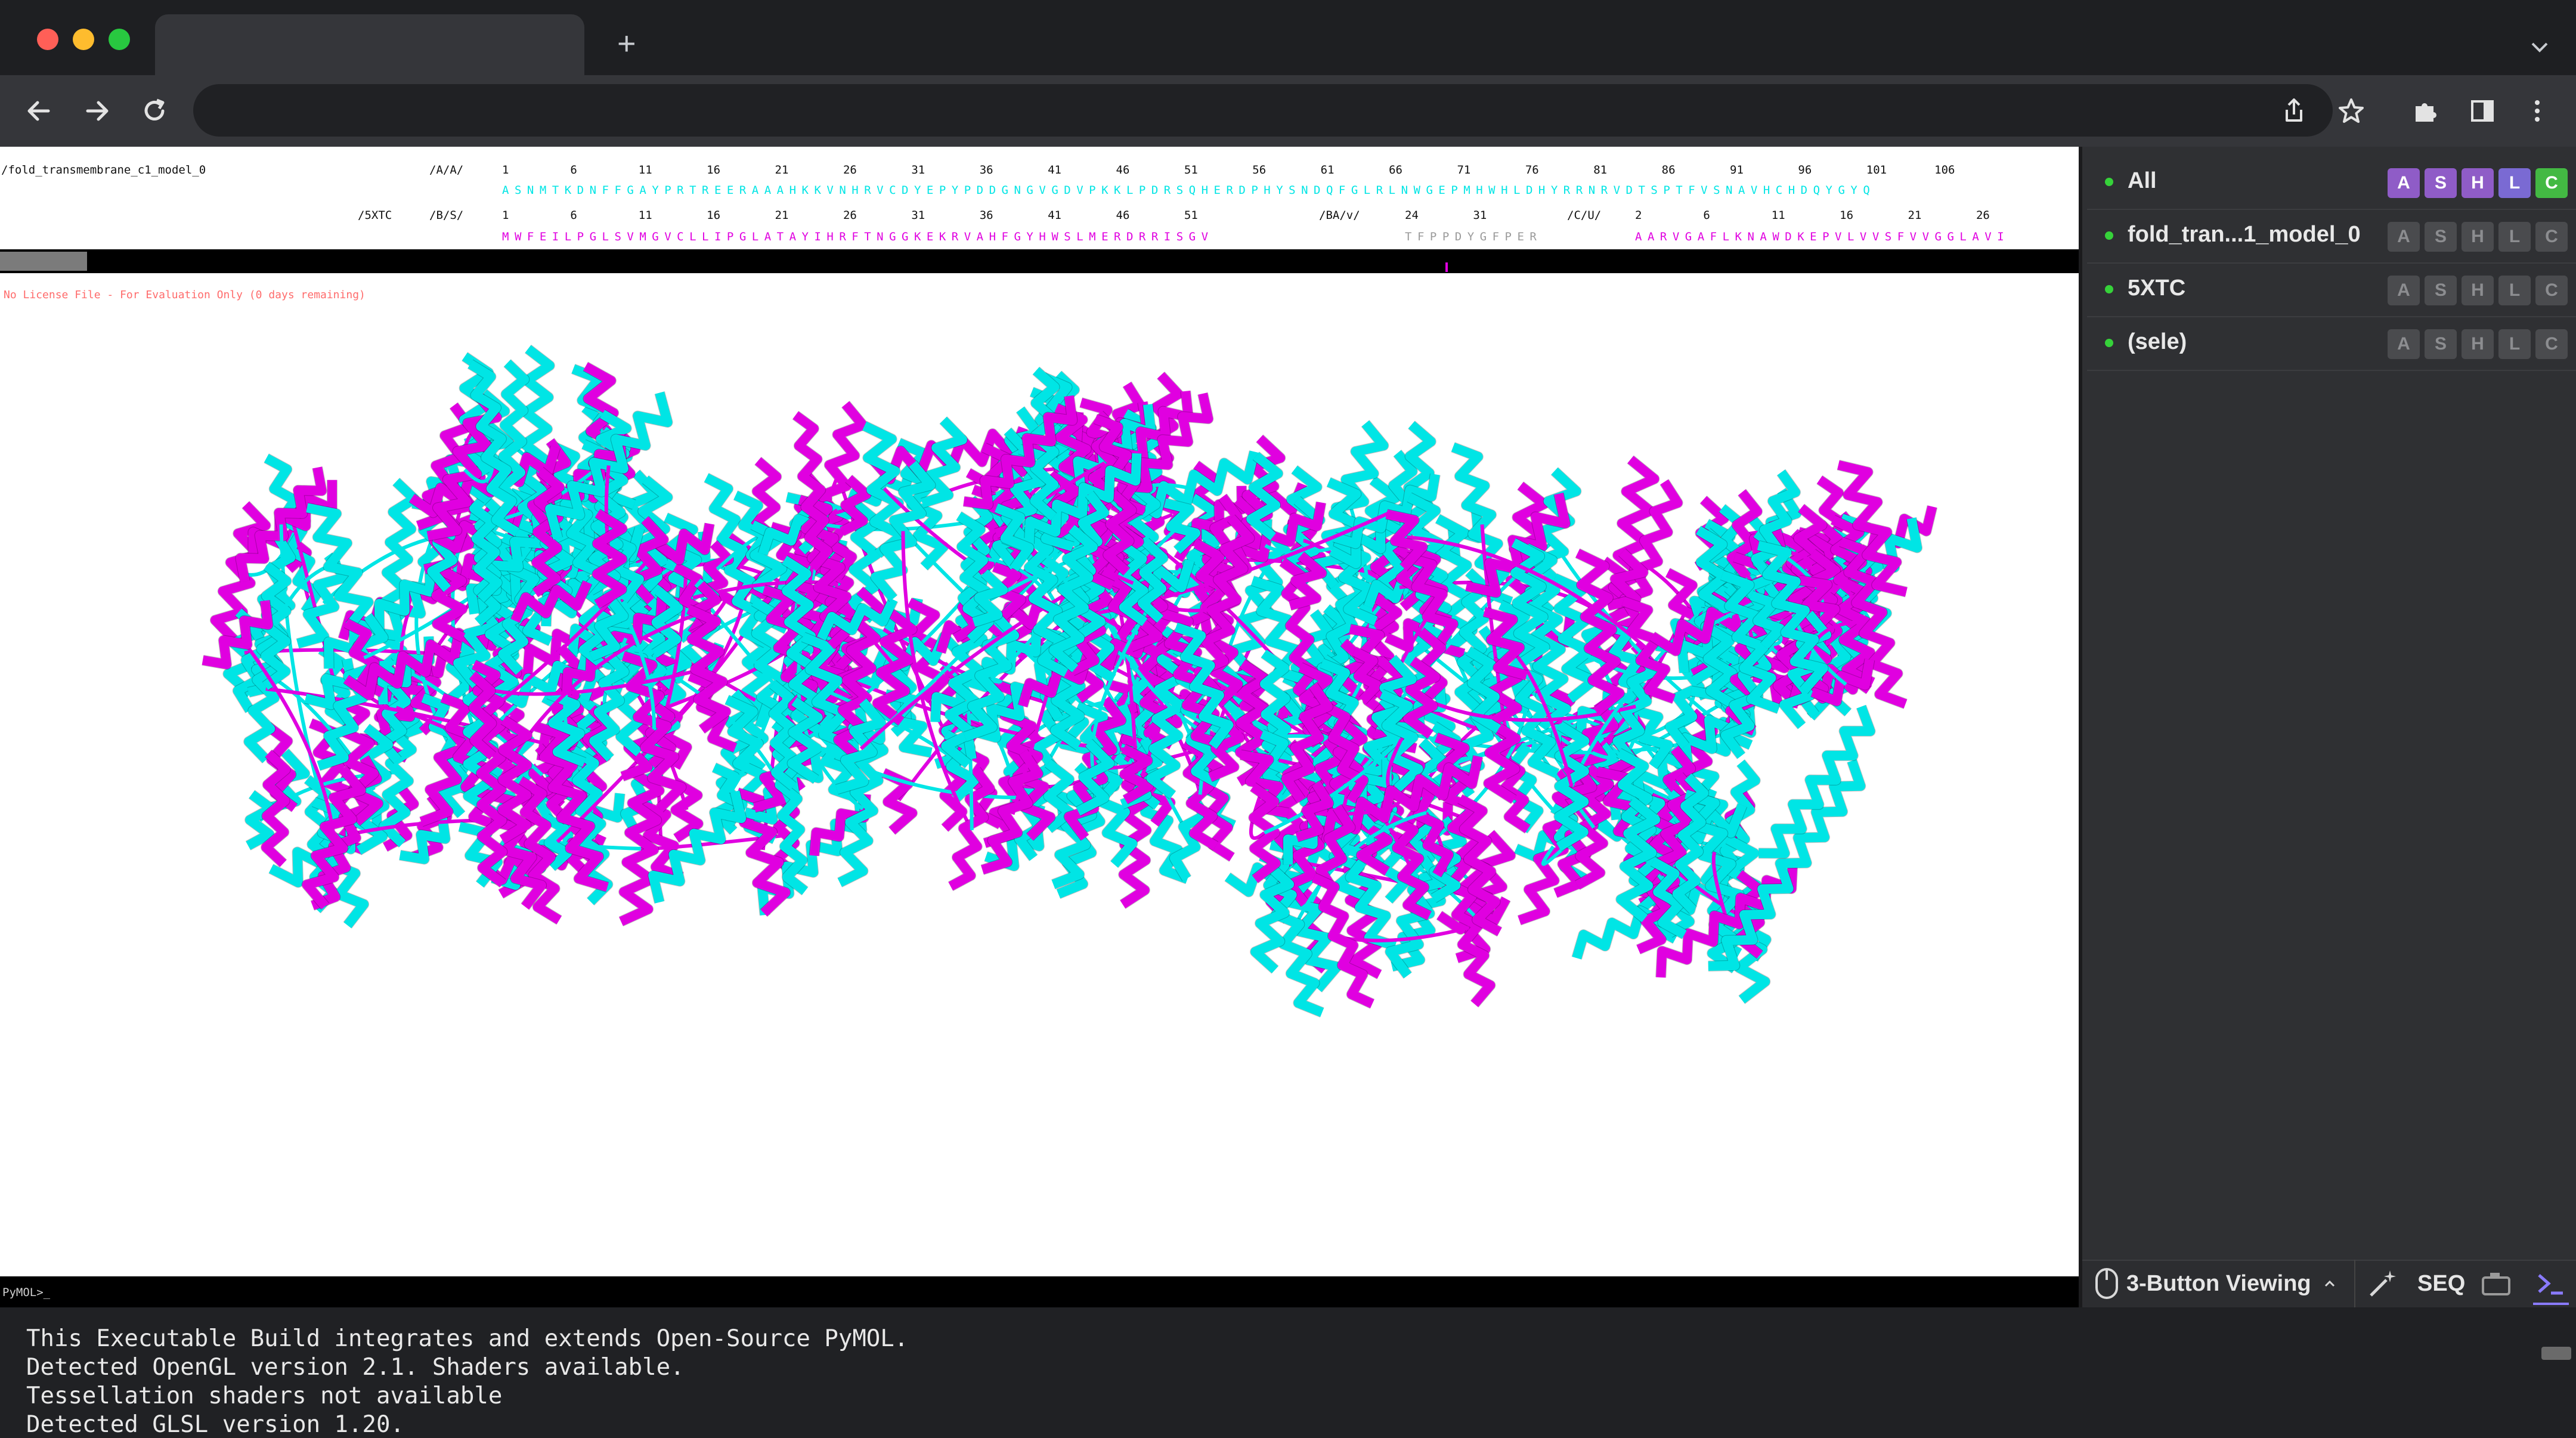 The image size is (2576, 1438). I want to click on terminal-icon, so click(2550, 1284).